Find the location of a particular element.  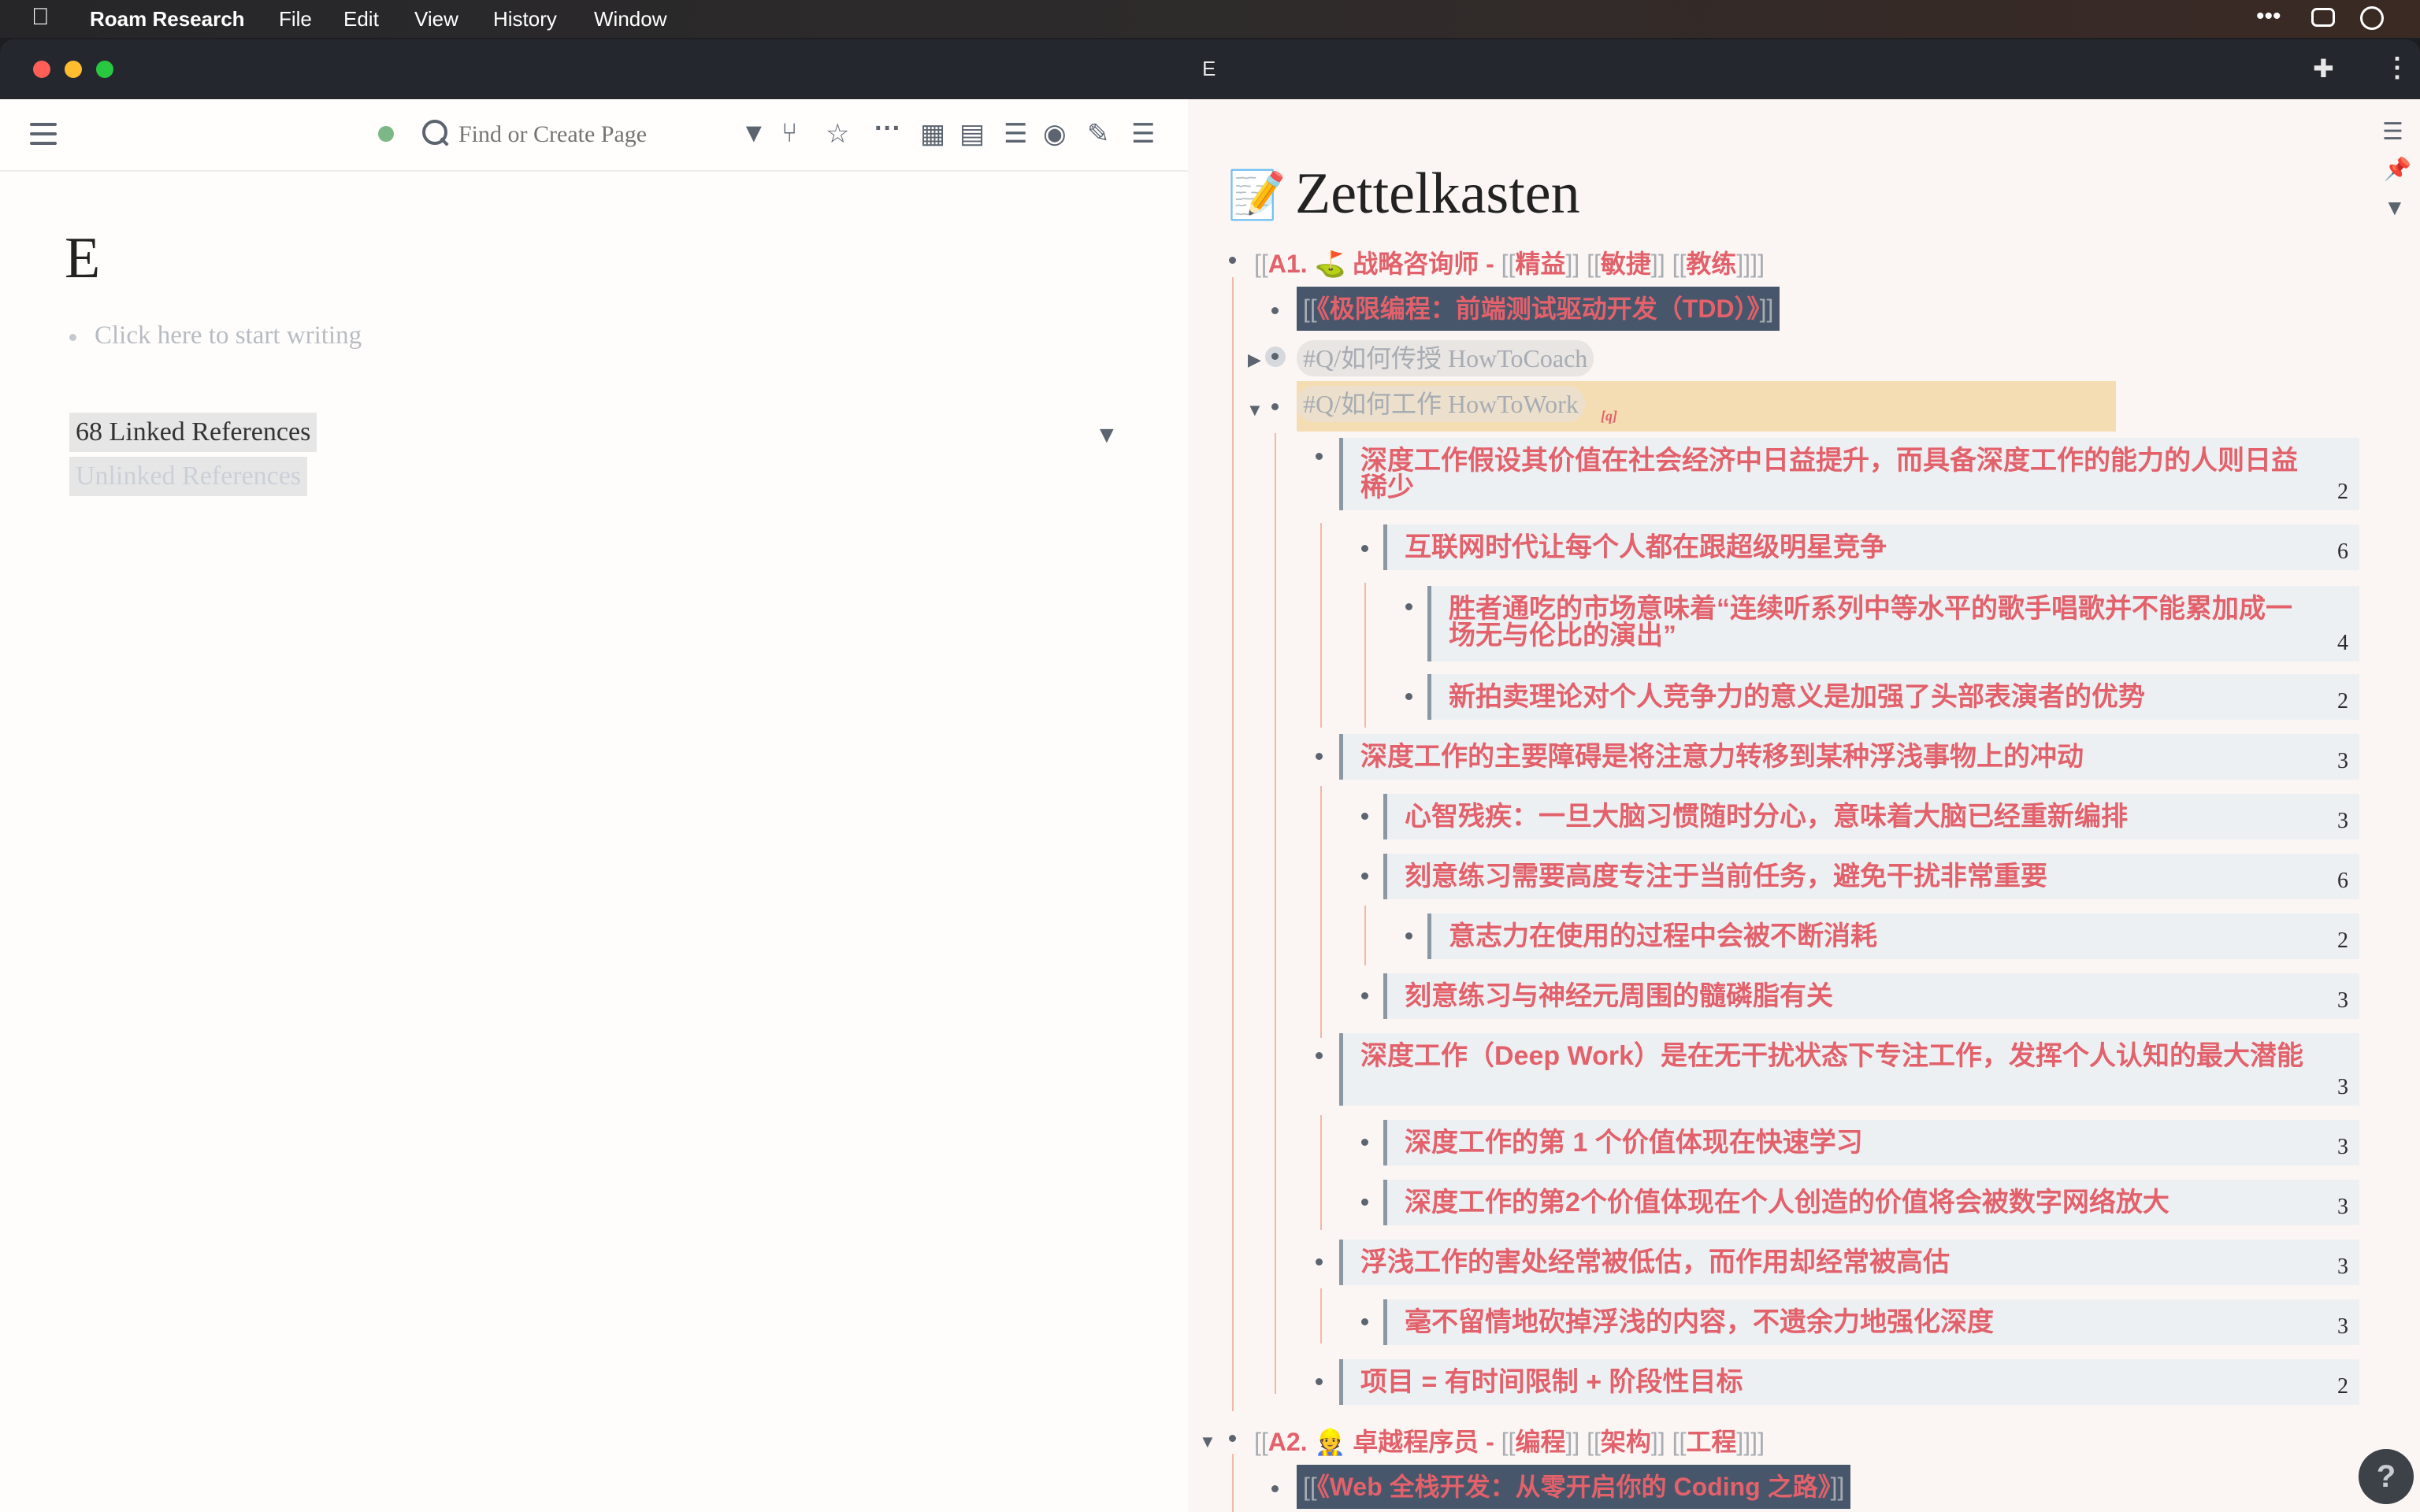

block-row: 互联网时代让每个人都在跟超级明星竞争 6 is located at coordinates (1871, 547).